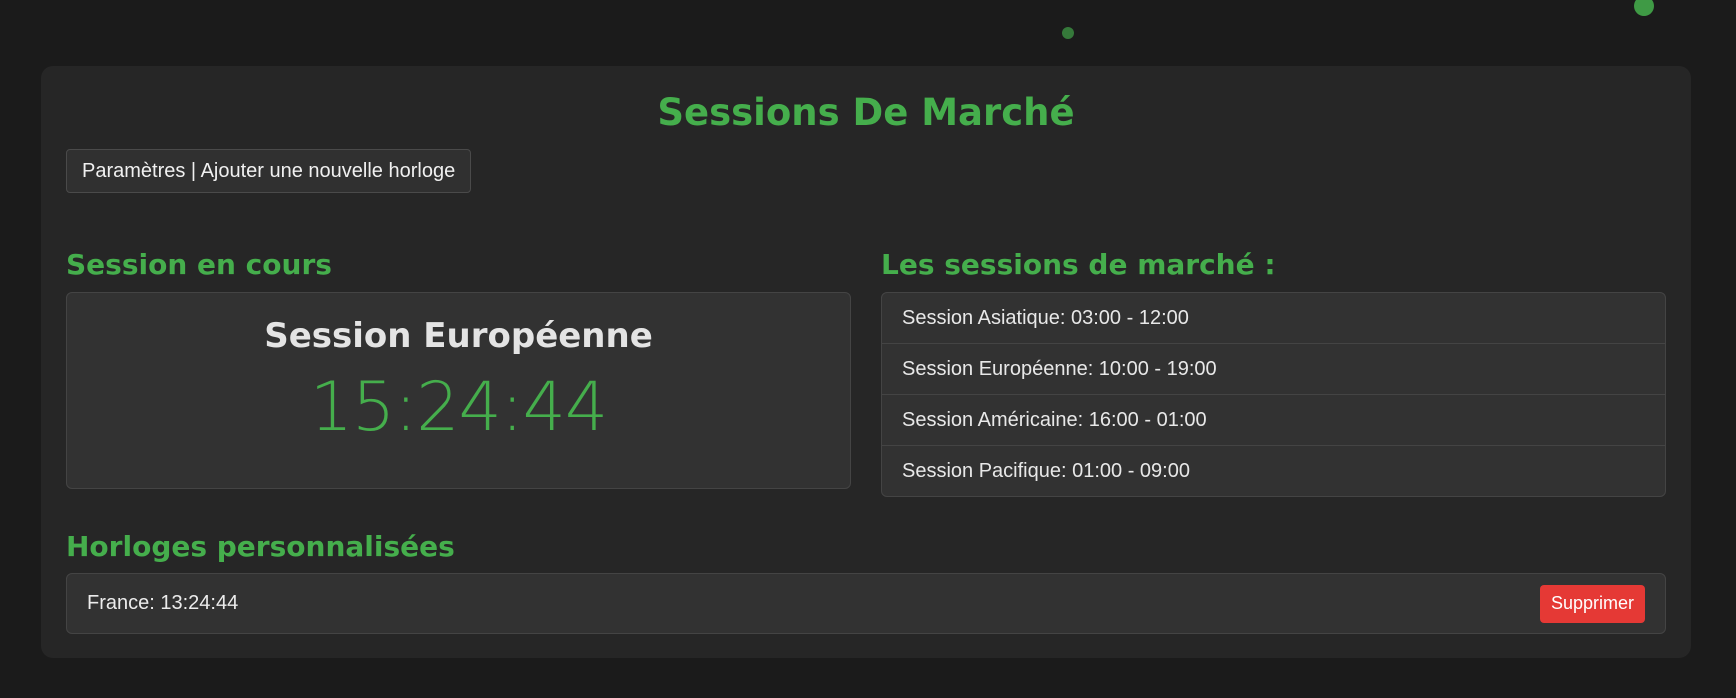 The image size is (1736, 698). I want to click on current-session-panel: Session Européenne 15:24:44, so click(458, 390).